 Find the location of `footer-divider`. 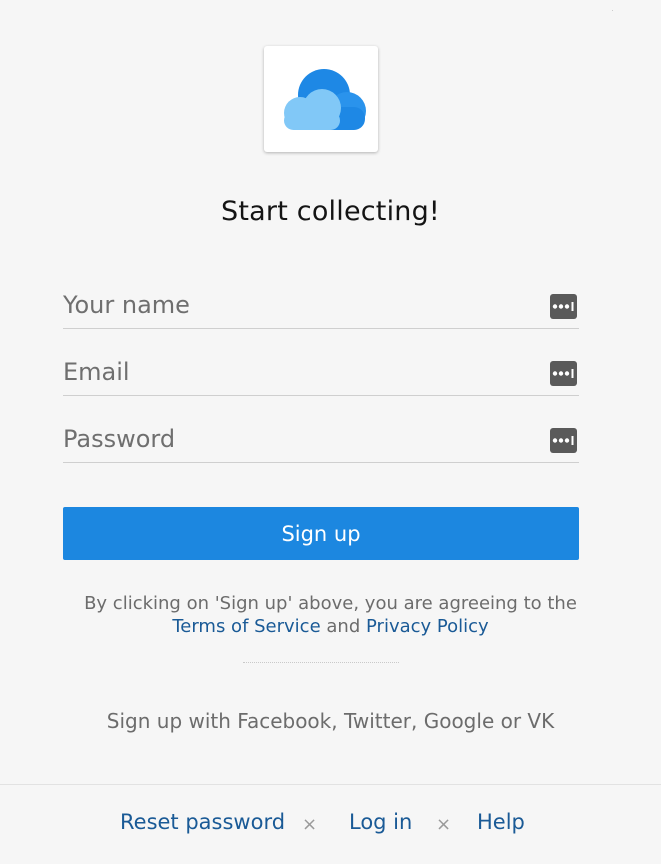

footer-divider is located at coordinates (330, 784).